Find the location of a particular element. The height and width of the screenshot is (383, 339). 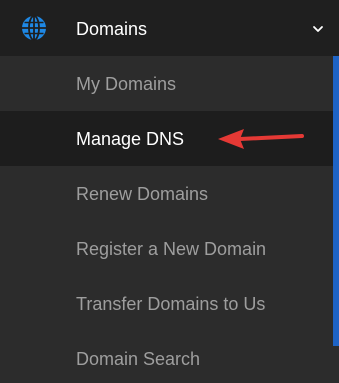

menu-item-renew-domains: Renew Domains is located at coordinates (166, 193).